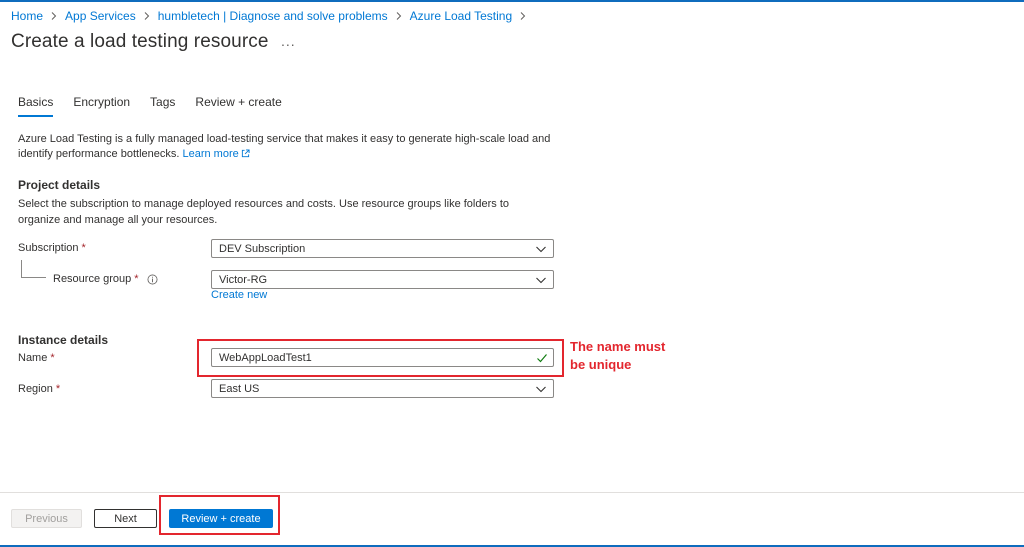 The image size is (1024, 547). What do you see at coordinates (238, 106) in the screenshot?
I see `tab-review-create: Review + create` at bounding box center [238, 106].